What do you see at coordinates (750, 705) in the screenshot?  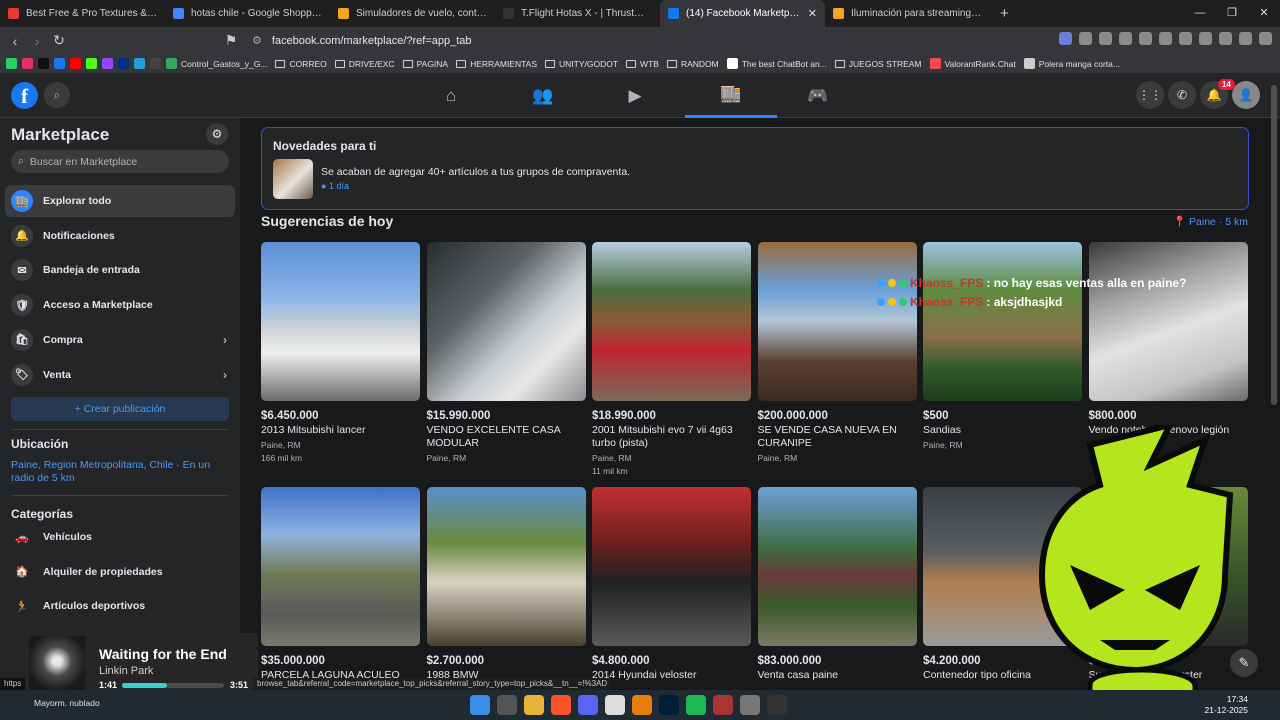 I see `steam-icon` at bounding box center [750, 705].